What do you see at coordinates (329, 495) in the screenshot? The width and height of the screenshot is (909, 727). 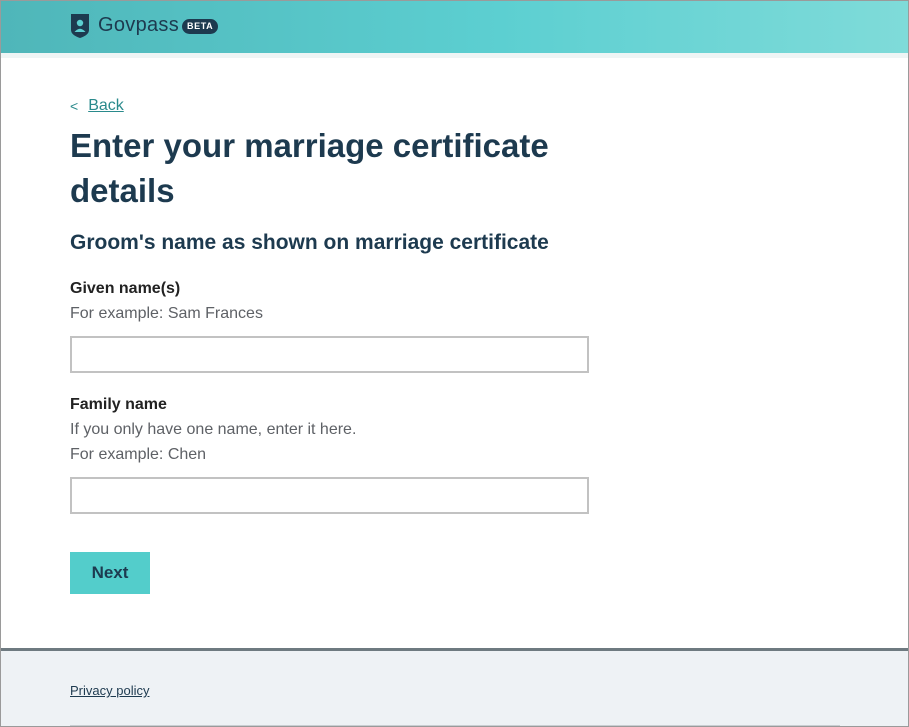 I see `family-name-input` at bounding box center [329, 495].